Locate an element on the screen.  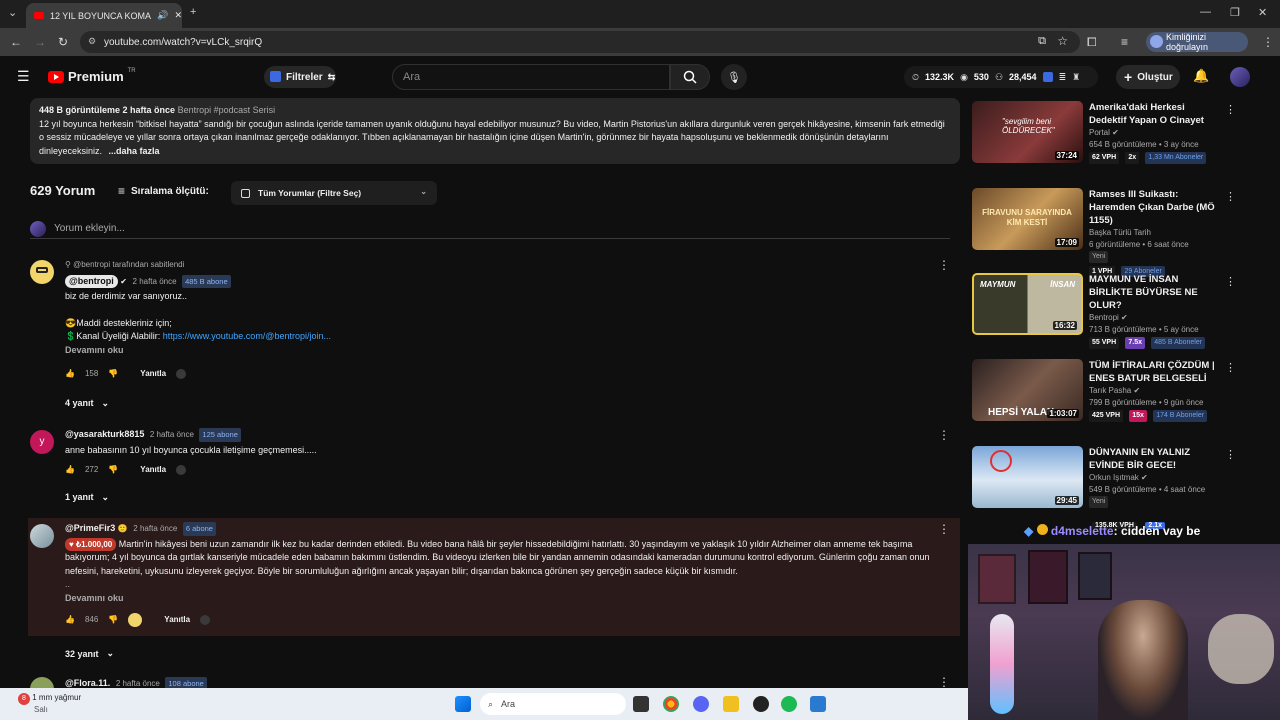
video-thumbnail: FİRAVUNU SARAYINDA KİM KESTİ 17:09 is located at coordinates (1027, 219).